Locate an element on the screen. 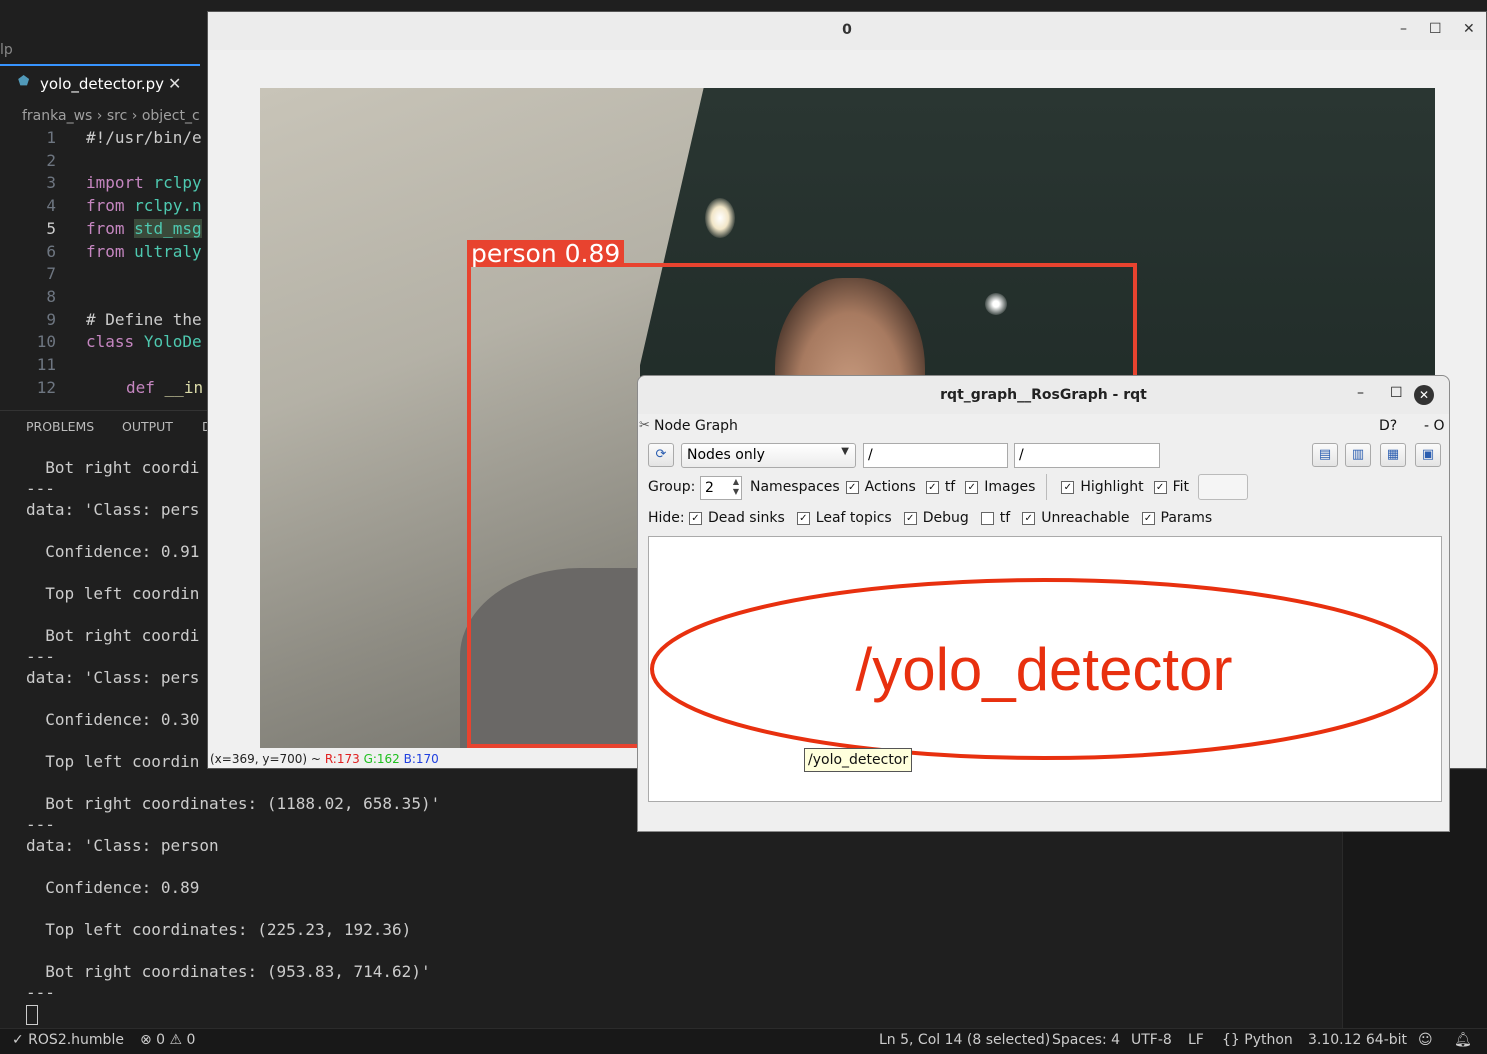  status-position: Ln 5, Col 14 (8 selected) is located at coordinates (964, 1040).